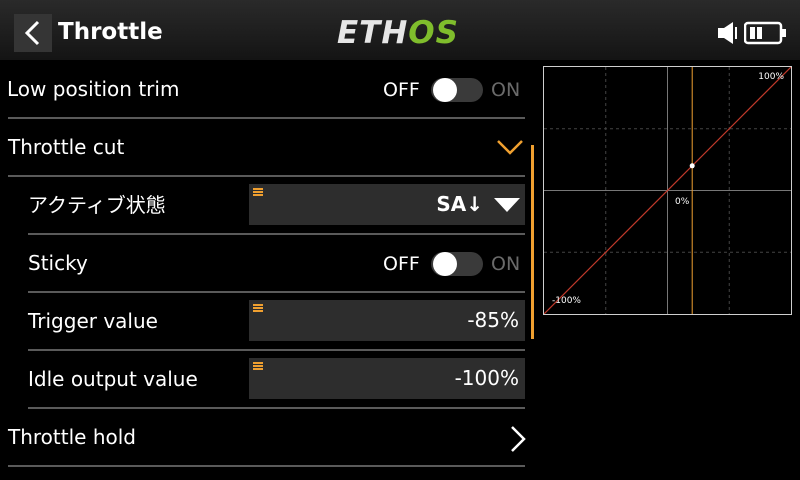 The image size is (800, 480). What do you see at coordinates (265, 147) in the screenshot?
I see `throttle-cut-row: Throttle cut` at bounding box center [265, 147].